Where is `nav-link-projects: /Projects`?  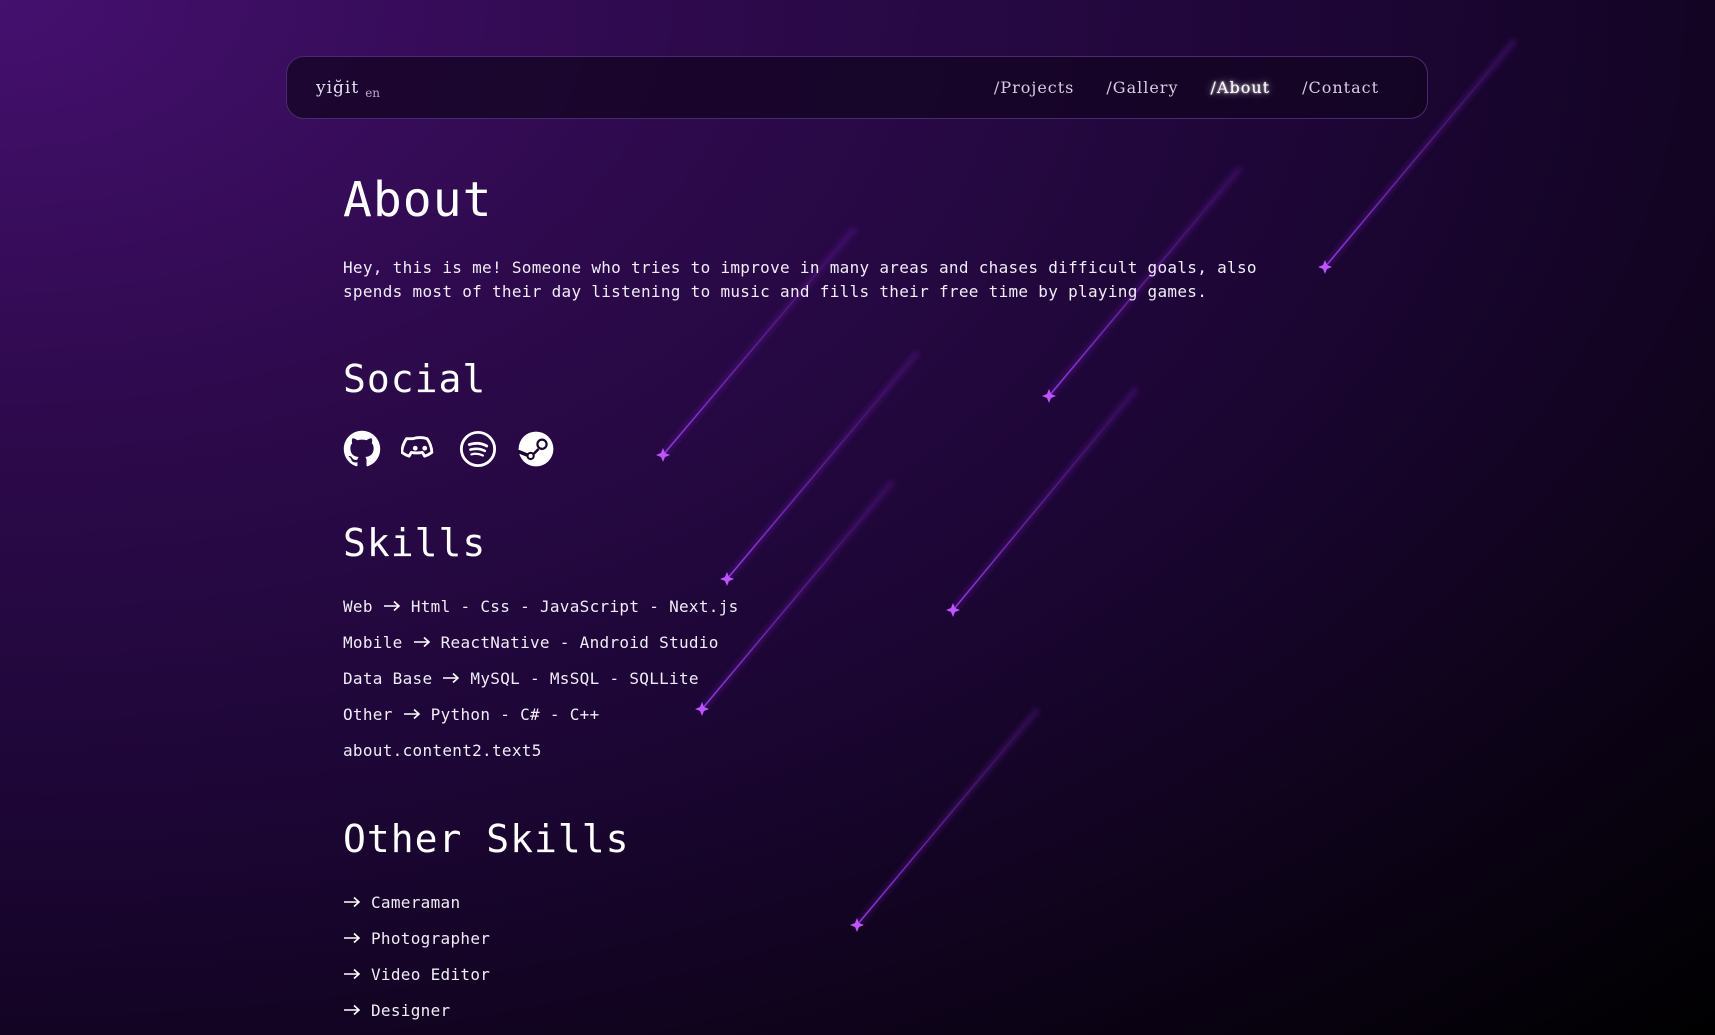
nav-link-projects: /Projects is located at coordinates (1034, 87).